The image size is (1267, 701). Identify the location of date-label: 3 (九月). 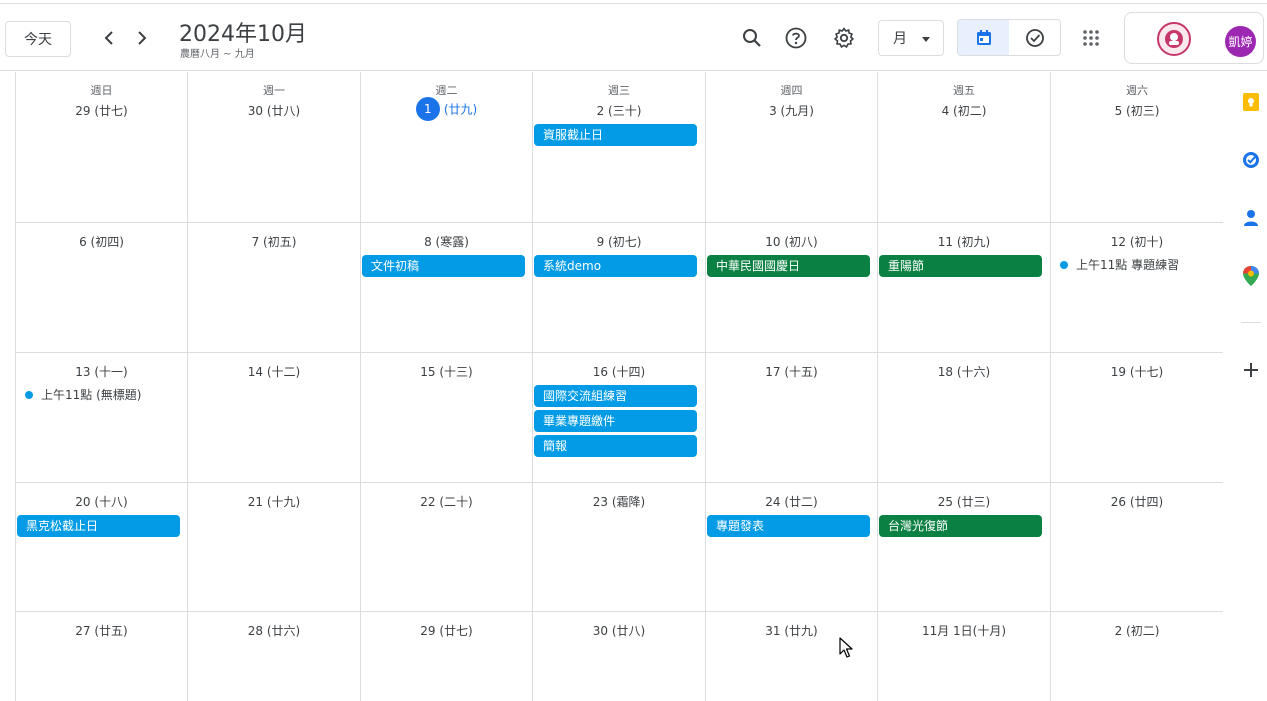
(791, 110).